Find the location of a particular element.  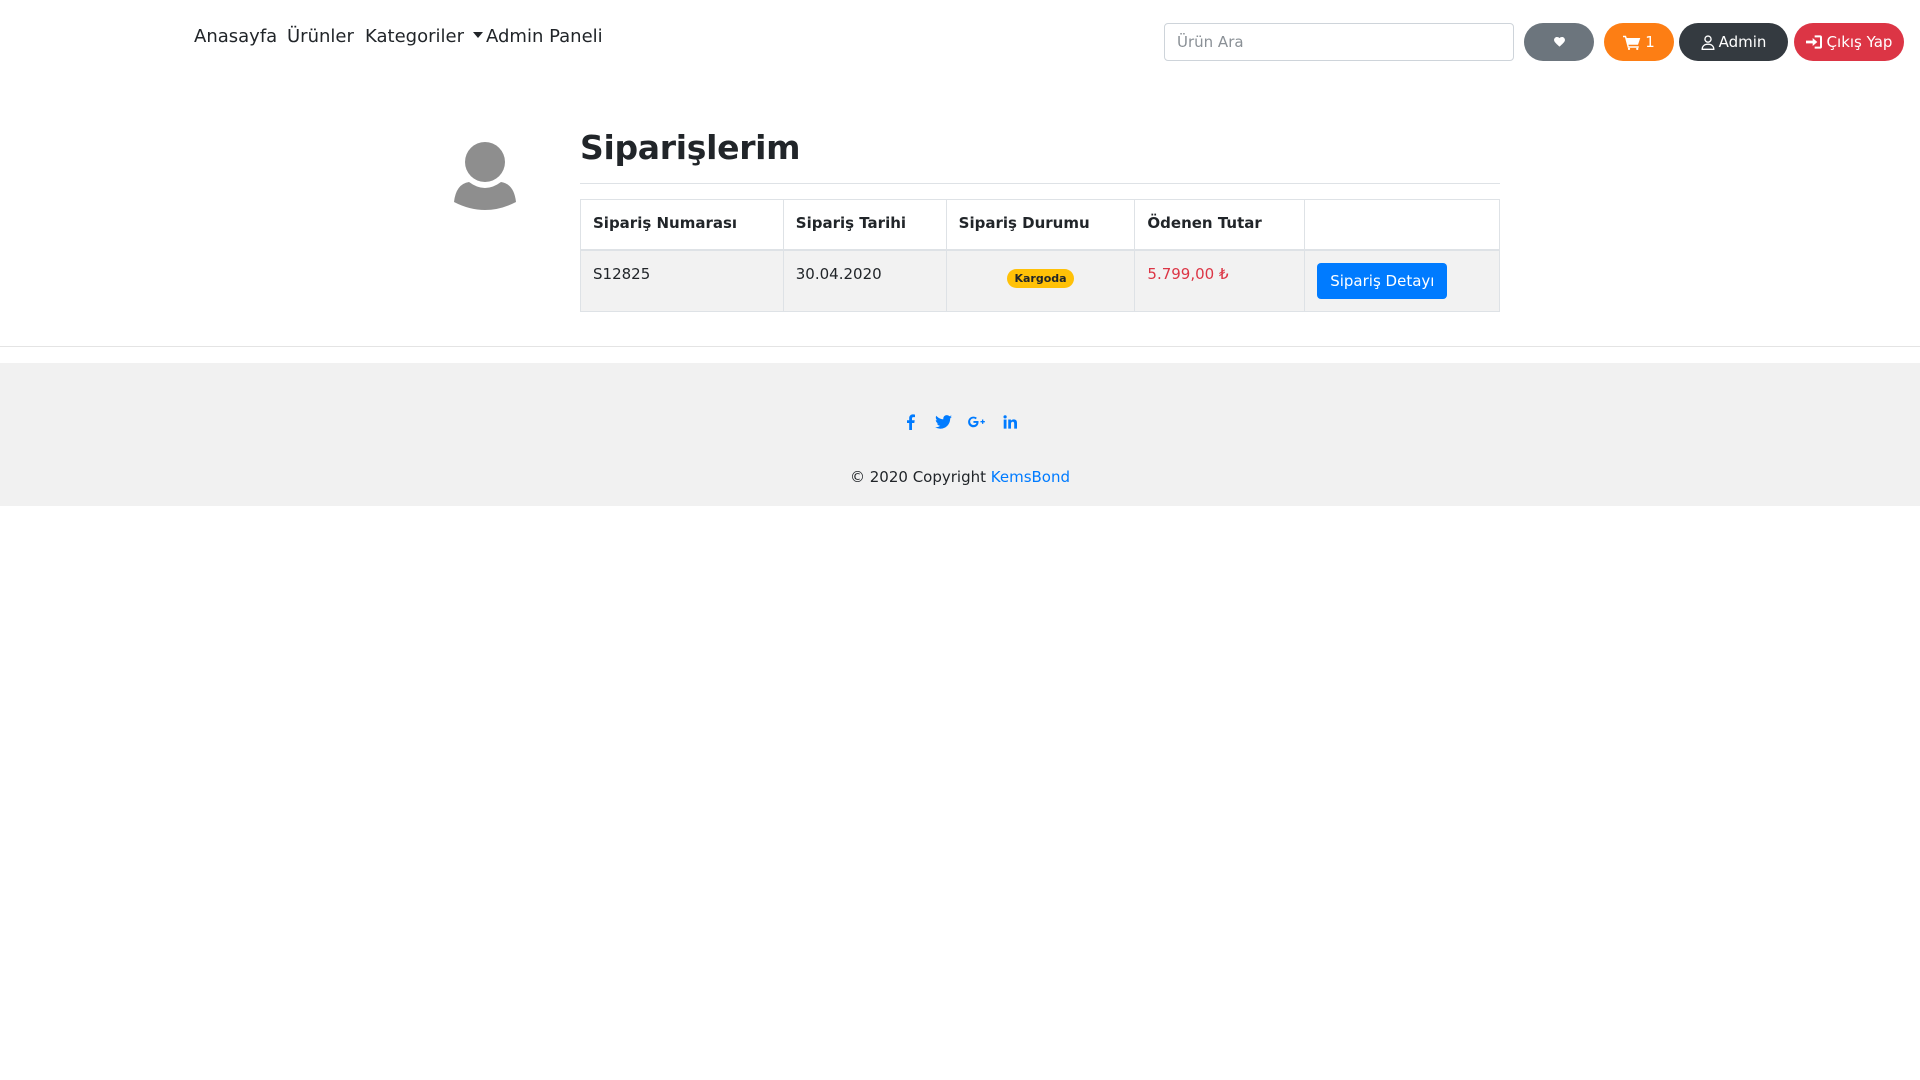

page-title: Siparişlerim is located at coordinates (690, 147).